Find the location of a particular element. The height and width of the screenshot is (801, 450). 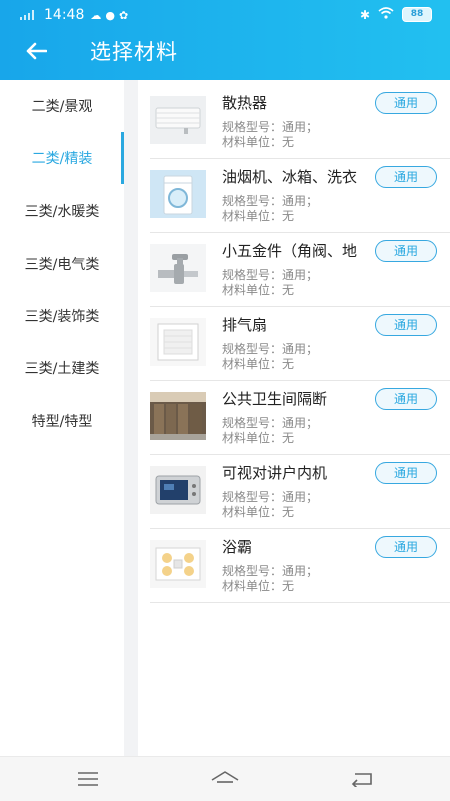

exhaust-fan-thumbnail is located at coordinates (178, 342).